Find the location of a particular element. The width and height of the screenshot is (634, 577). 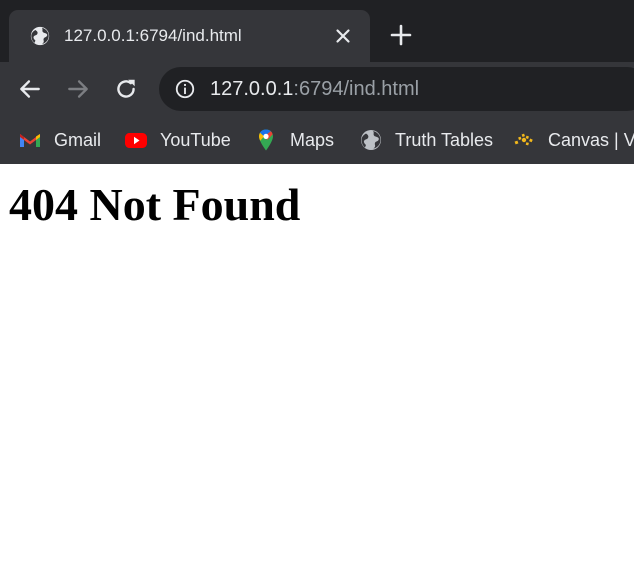

canvas-icon is located at coordinates (523, 139).